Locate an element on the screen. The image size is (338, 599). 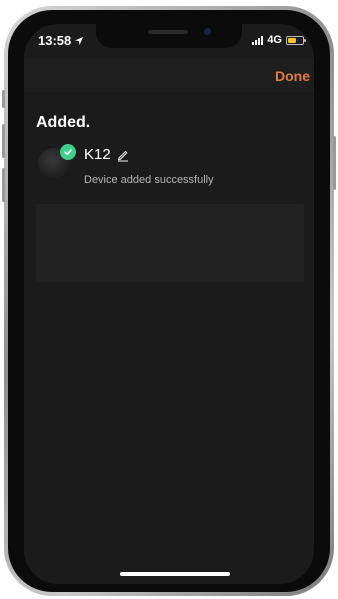
network-type: 4G is located at coordinates (274, 40).